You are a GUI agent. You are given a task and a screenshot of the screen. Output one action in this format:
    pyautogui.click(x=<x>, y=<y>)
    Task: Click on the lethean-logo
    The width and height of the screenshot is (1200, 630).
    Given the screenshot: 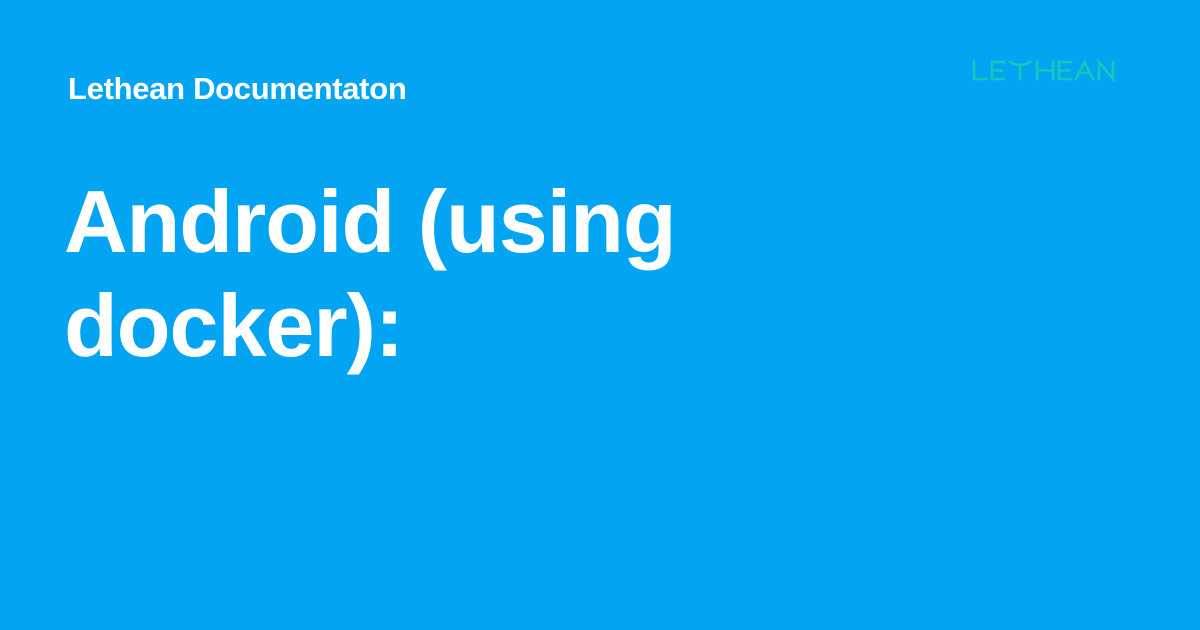 What is the action you would take?
    pyautogui.click(x=1045, y=71)
    